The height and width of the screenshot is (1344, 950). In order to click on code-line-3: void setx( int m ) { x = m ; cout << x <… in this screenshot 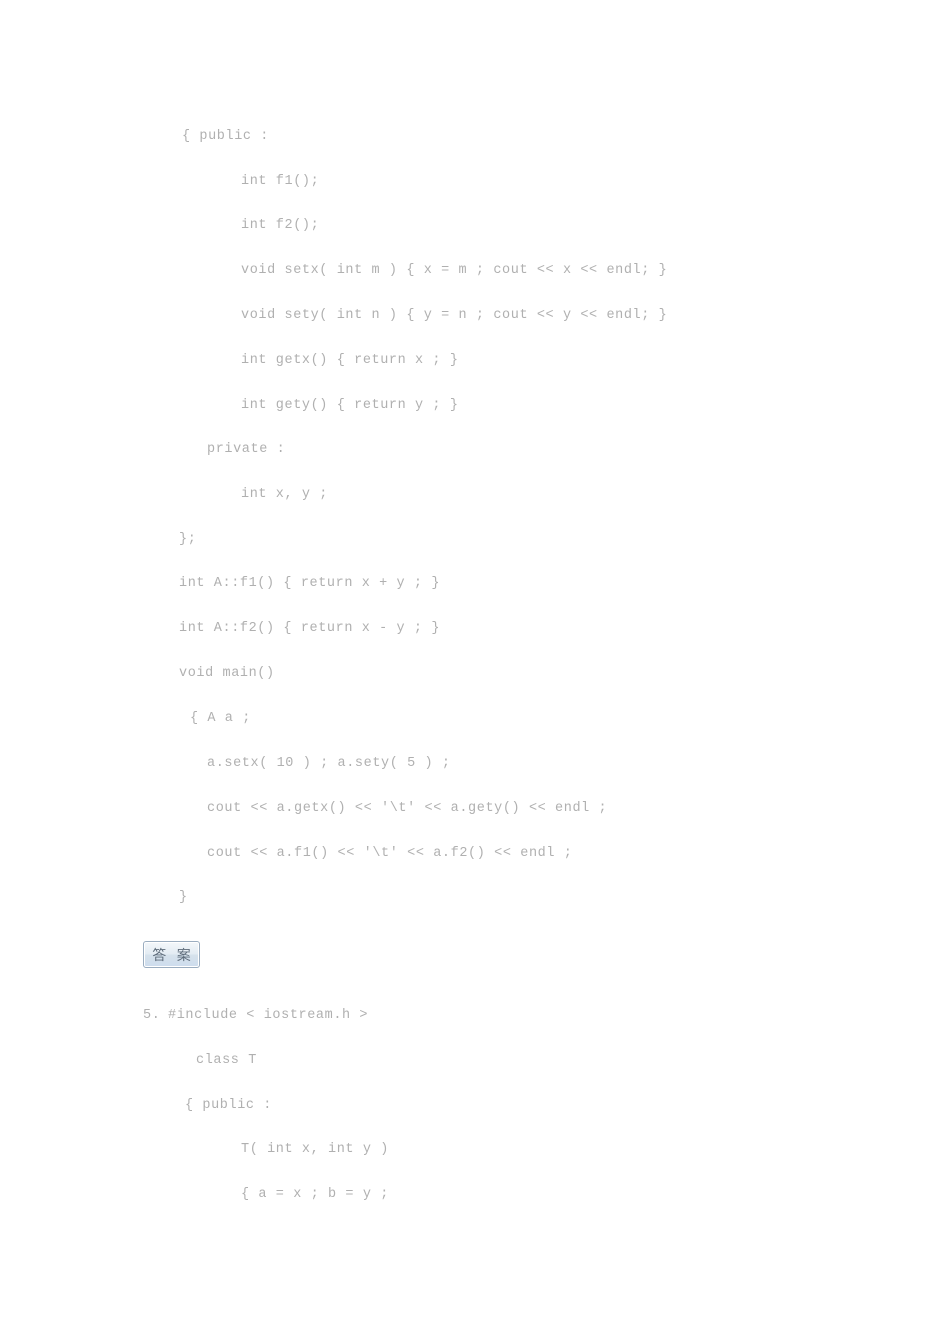, I will do `click(454, 270)`.